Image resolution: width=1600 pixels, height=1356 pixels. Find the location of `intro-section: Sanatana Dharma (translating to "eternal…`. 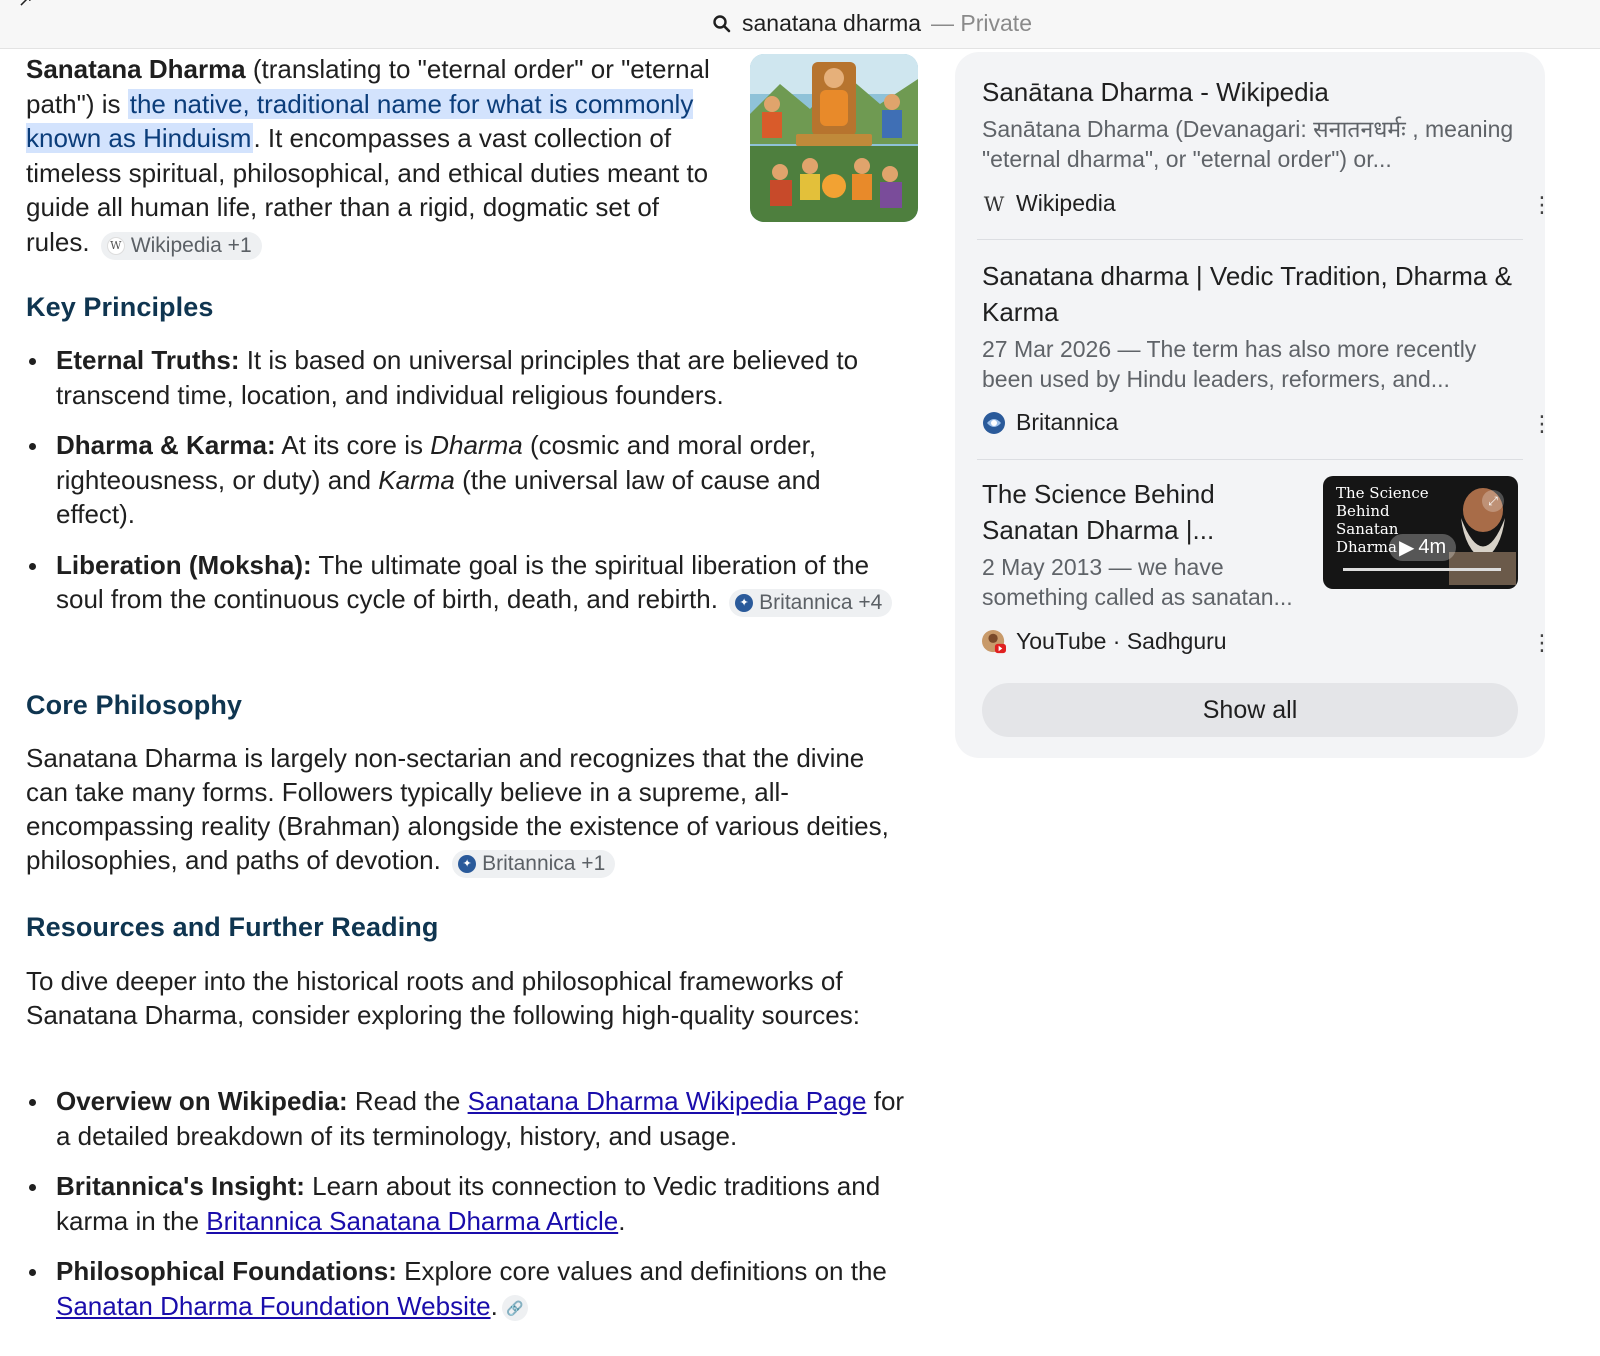

intro-section: Sanatana Dharma (translating to "eternal… is located at coordinates (476, 161).